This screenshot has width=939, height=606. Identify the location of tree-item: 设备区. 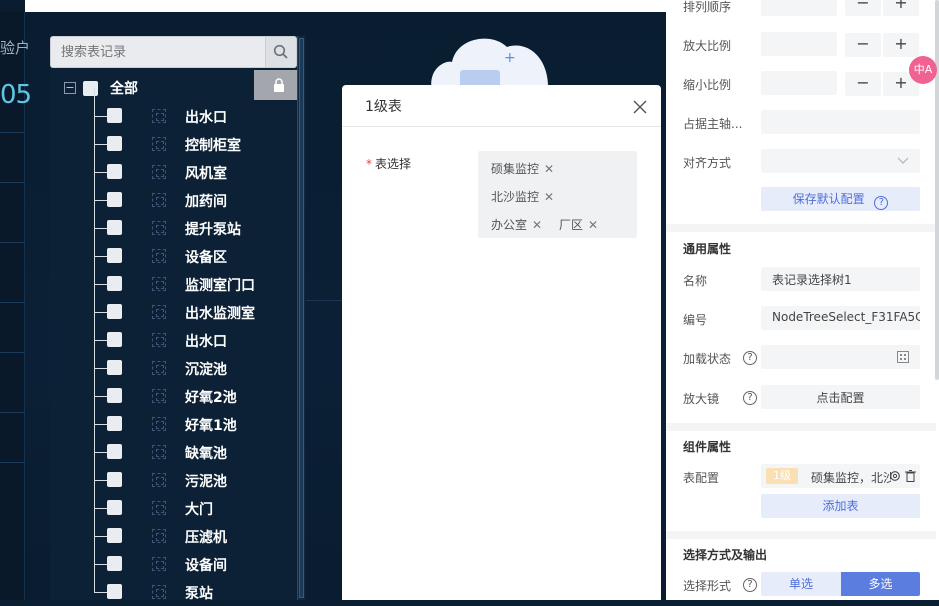
(194, 249).